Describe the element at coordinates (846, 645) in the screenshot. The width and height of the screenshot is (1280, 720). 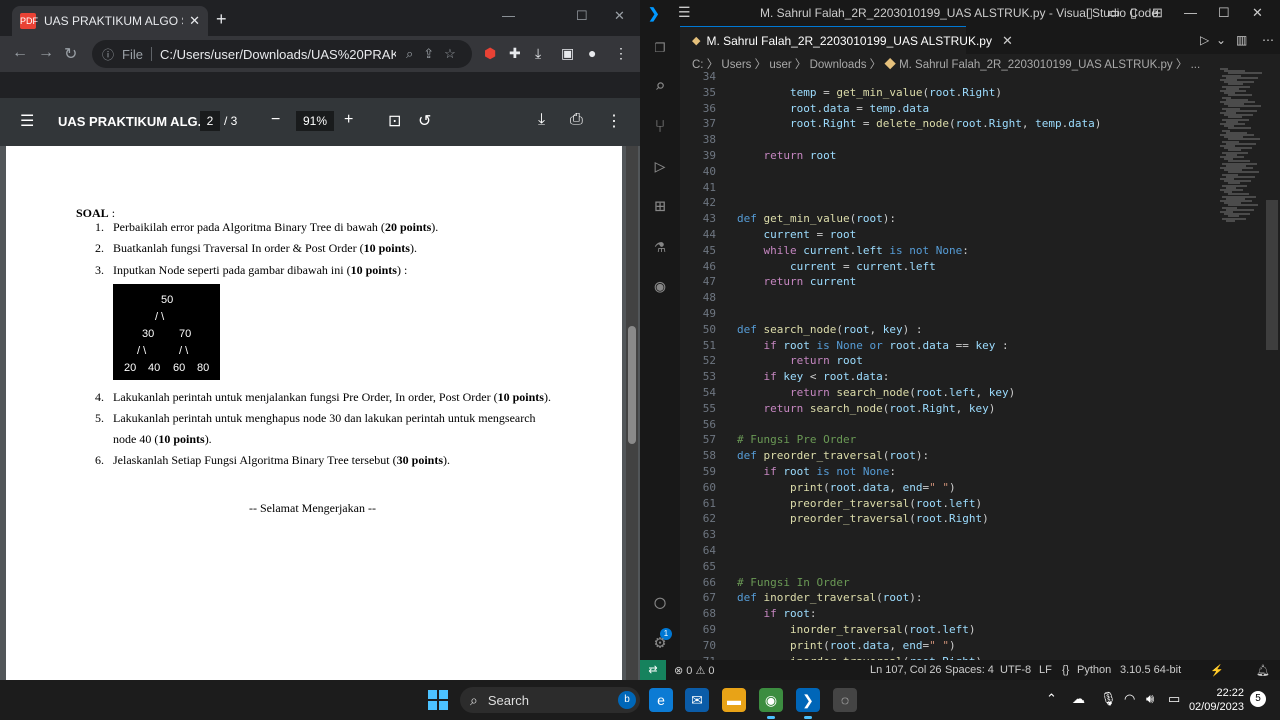
I see `code-line: print(root.data, end=" ")` at that location.